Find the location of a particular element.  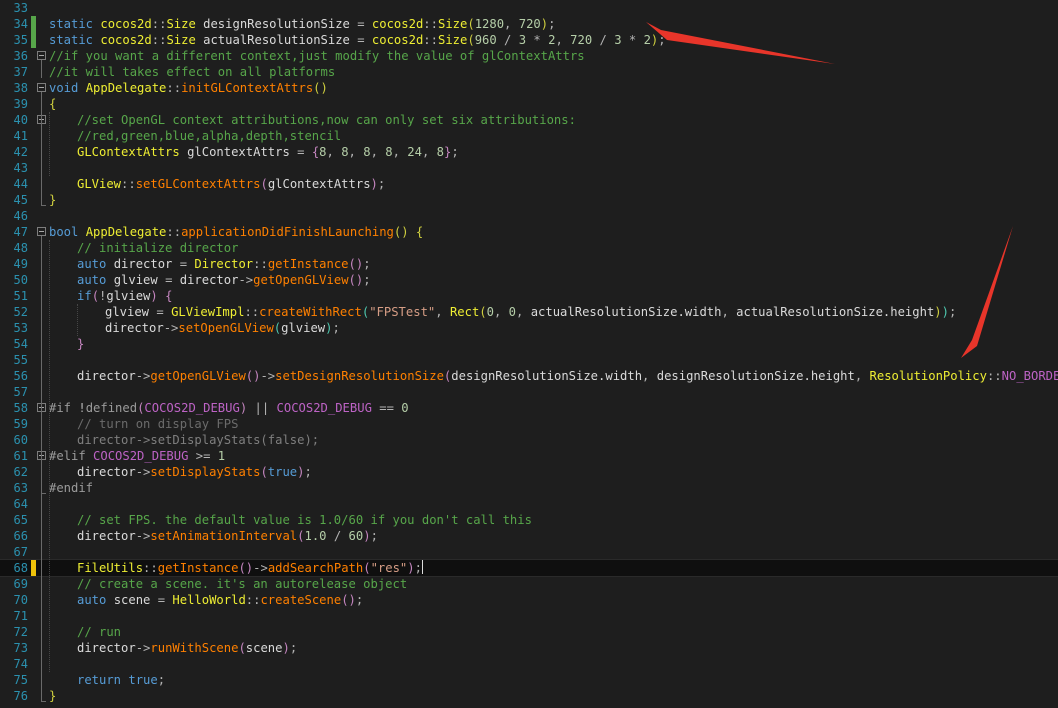

code-text: director->runWithScene(scene); is located at coordinates (187, 648).